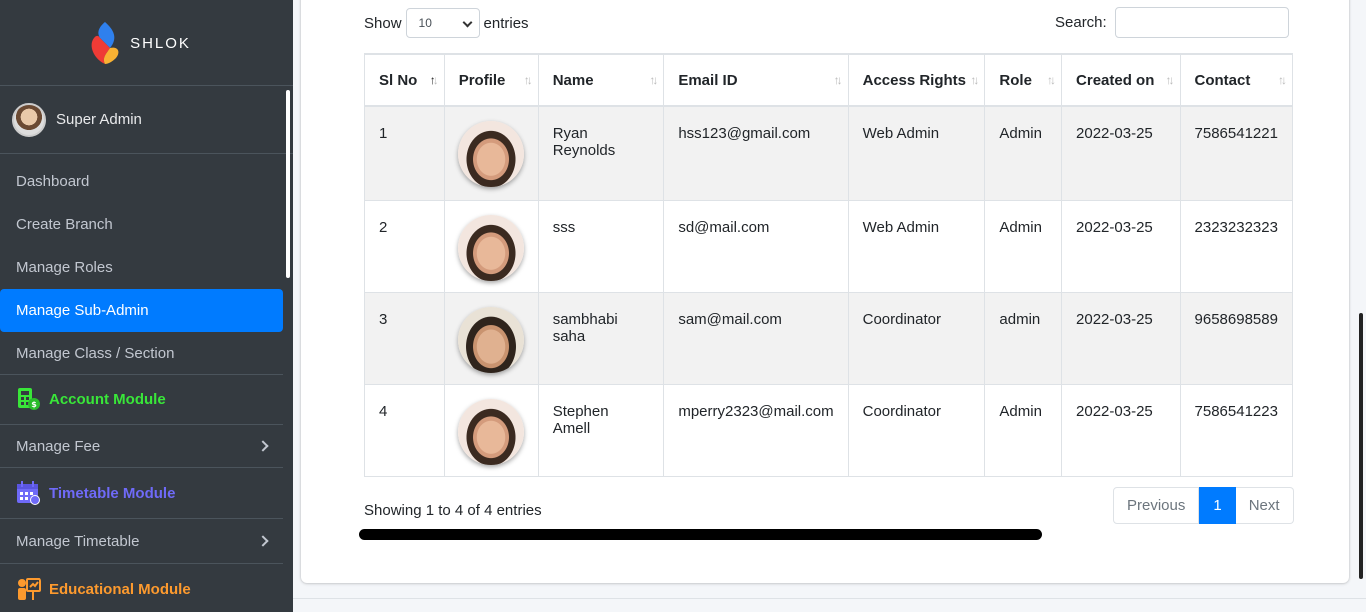 The width and height of the screenshot is (1366, 612). I want to click on column-header-created-on: Created on ↑↓, so click(1121, 80).